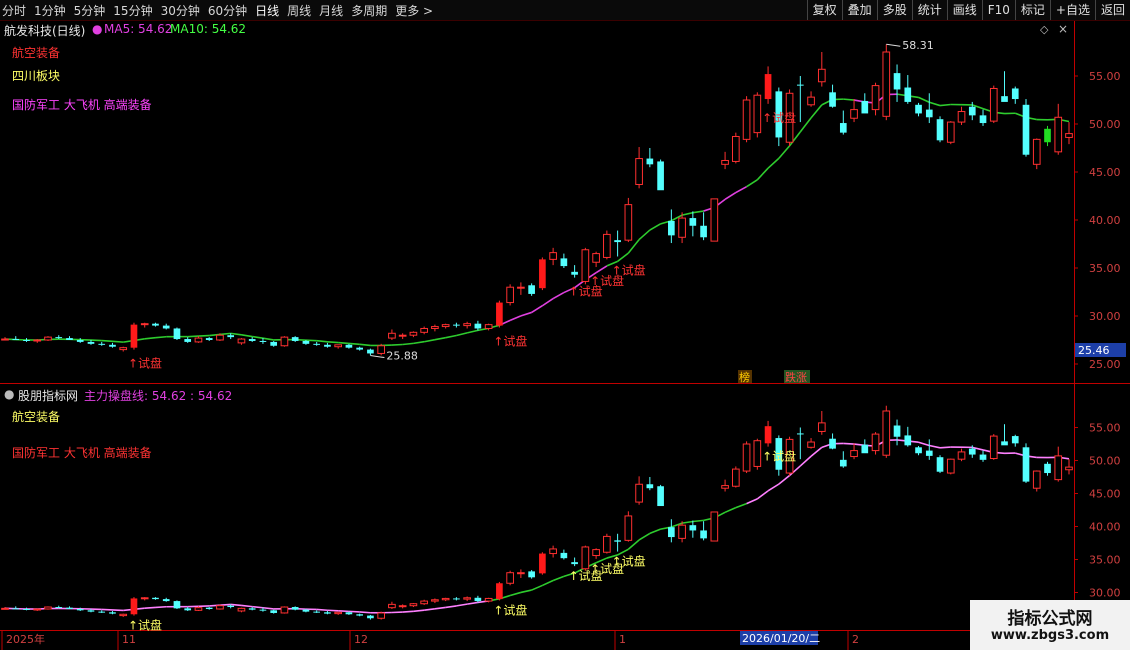  I want to click on y-tick-label-sub: 40.00, so click(1105, 527).